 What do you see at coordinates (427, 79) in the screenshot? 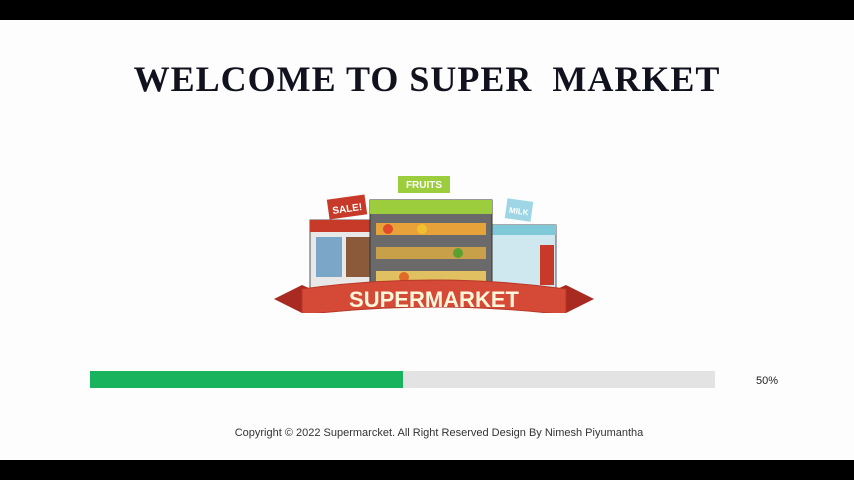
I see `page-title: WELCOME TO SUPER MARKET` at bounding box center [427, 79].